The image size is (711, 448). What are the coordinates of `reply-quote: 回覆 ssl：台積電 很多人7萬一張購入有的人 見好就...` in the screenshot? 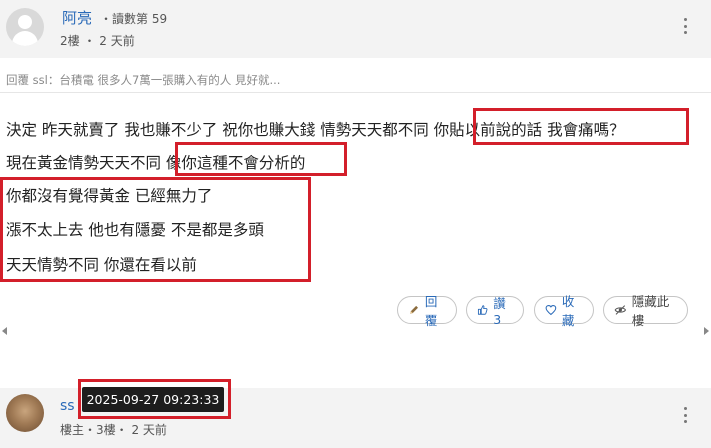 It's located at (143, 80).